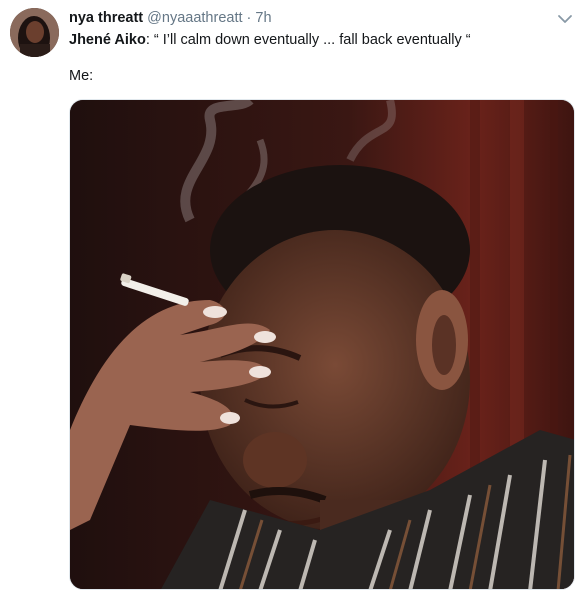  I want to click on chevron-down-icon, so click(565, 19).